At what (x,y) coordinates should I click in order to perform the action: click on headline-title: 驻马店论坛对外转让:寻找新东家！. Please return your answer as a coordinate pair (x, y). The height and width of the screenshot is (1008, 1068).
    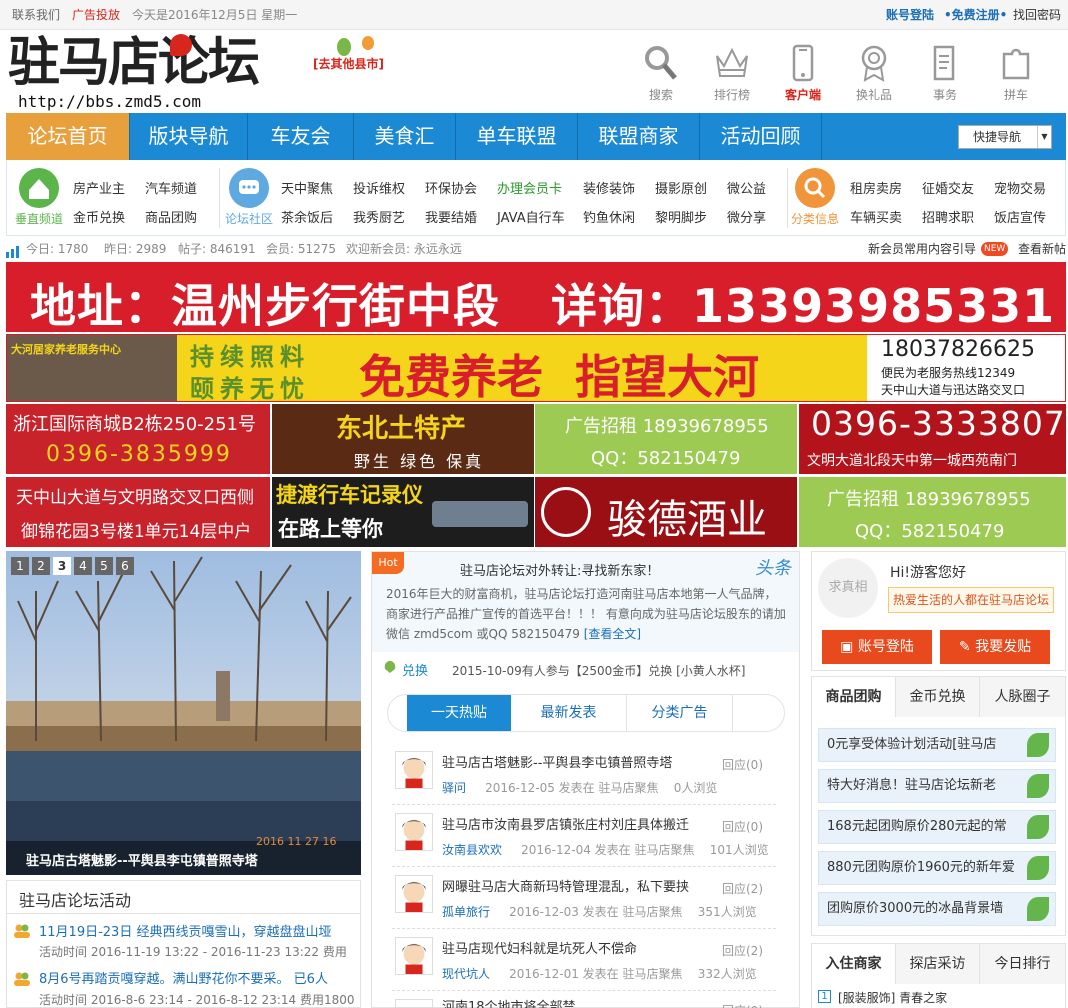
    Looking at the image, I should click on (559, 569).